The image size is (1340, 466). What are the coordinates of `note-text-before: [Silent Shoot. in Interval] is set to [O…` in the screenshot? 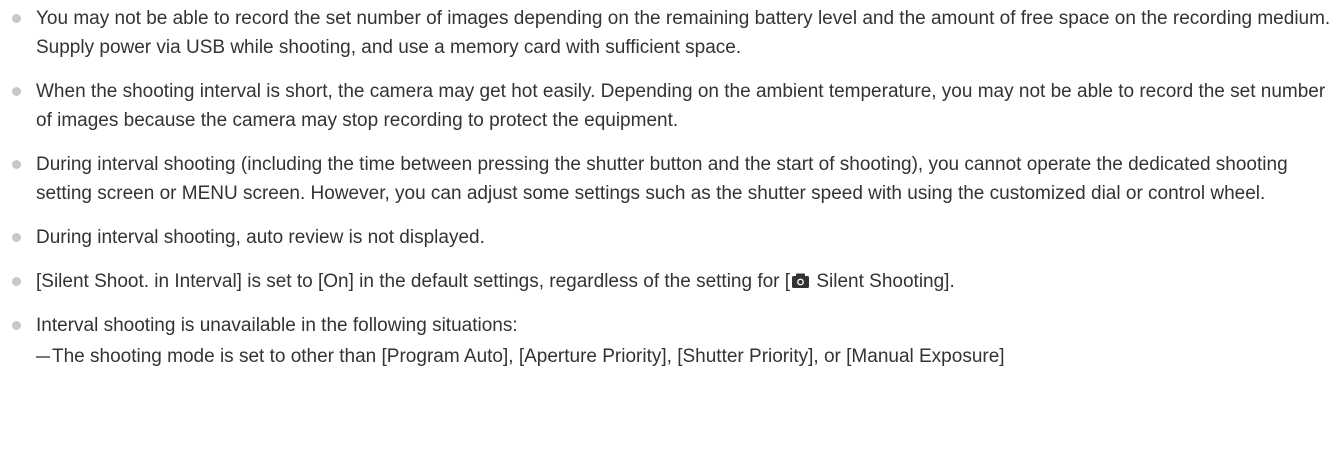 It's located at (413, 281).